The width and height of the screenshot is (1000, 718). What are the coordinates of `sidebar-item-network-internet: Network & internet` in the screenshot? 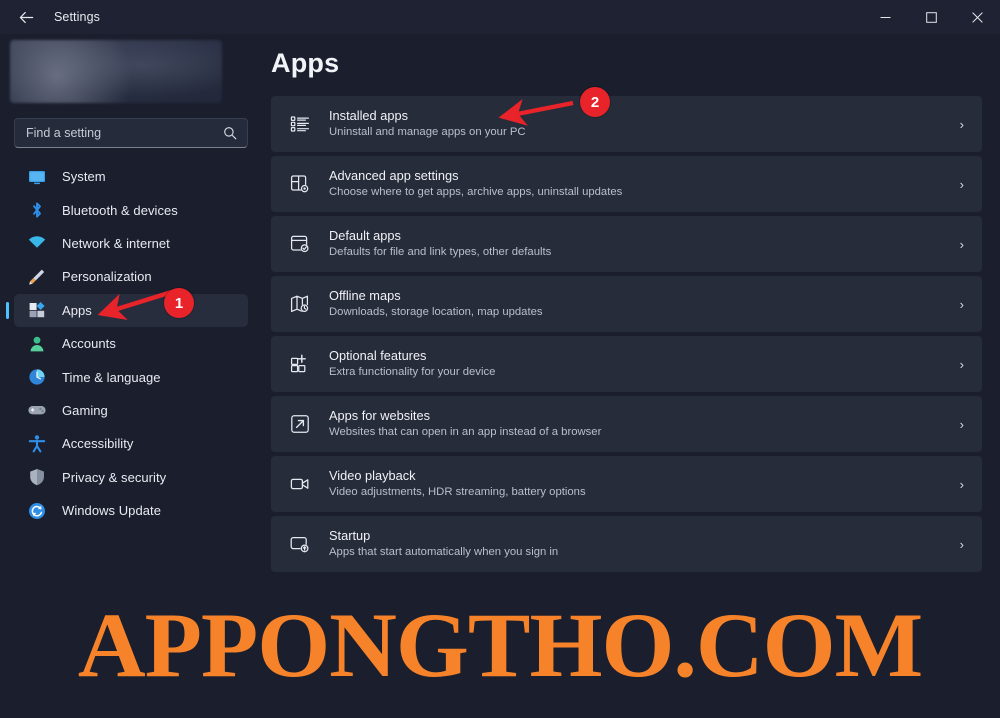 It's located at (131, 243).